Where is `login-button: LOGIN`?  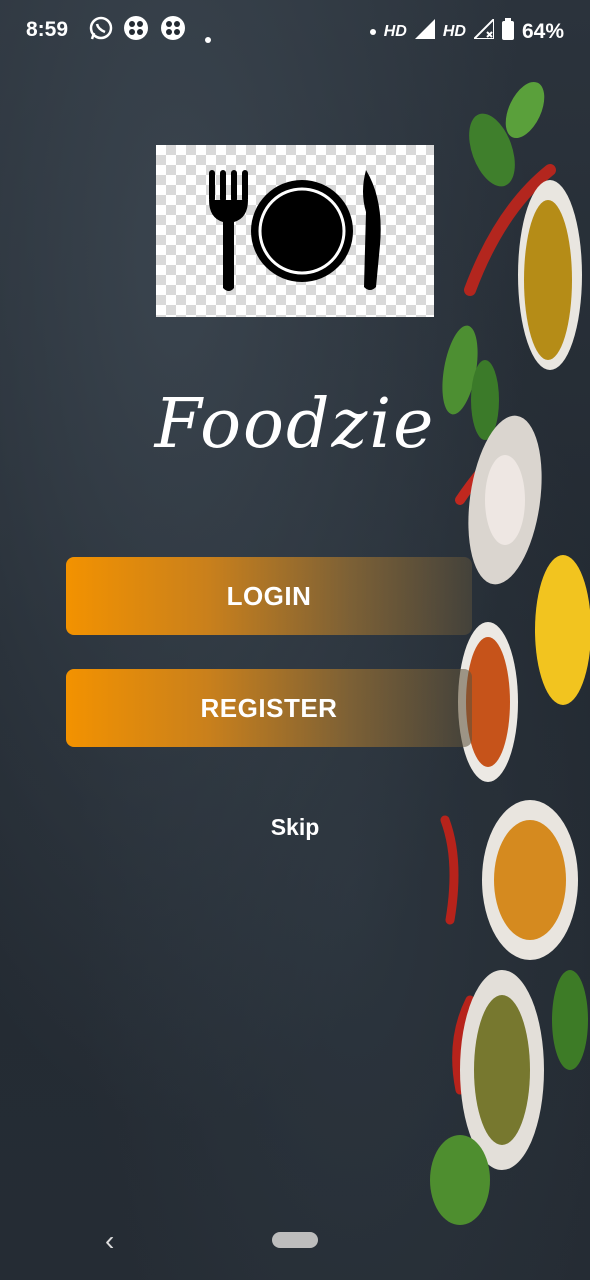
login-button: LOGIN is located at coordinates (269, 596).